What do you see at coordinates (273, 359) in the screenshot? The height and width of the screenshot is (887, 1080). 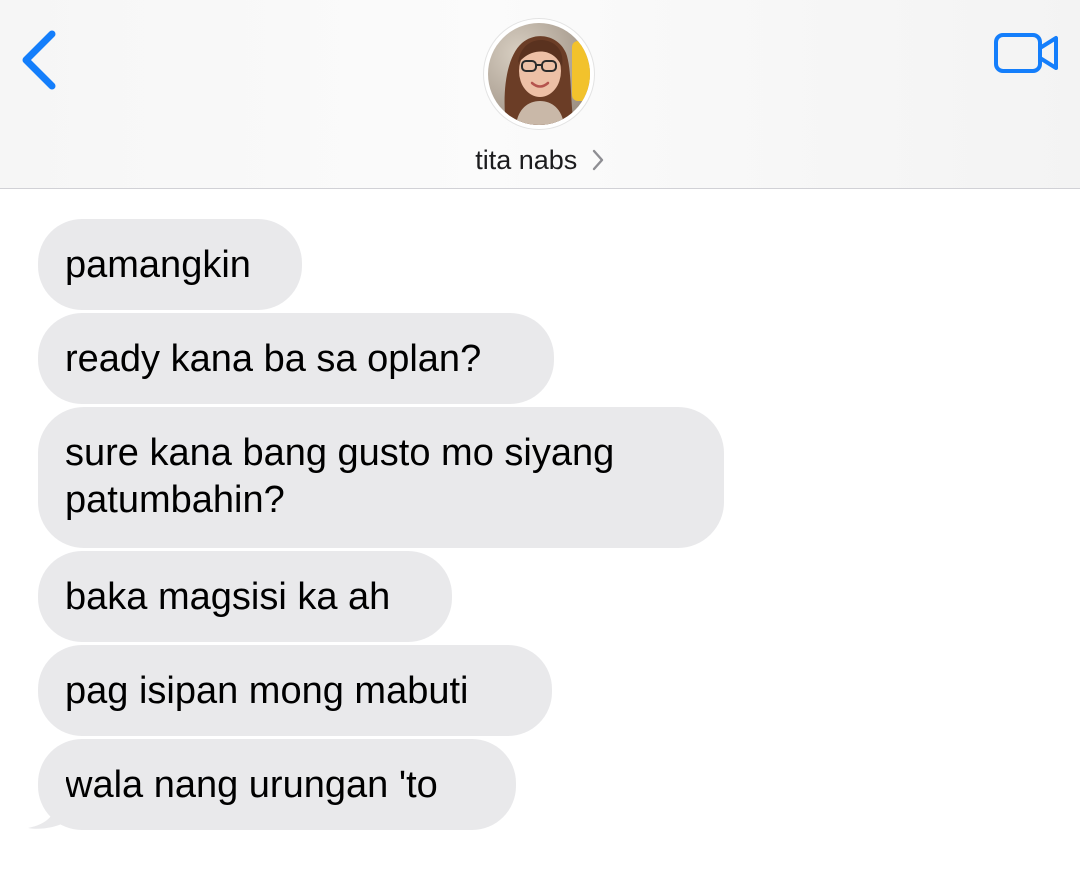 I see `message-text: ready kana ba sa oplan?` at bounding box center [273, 359].